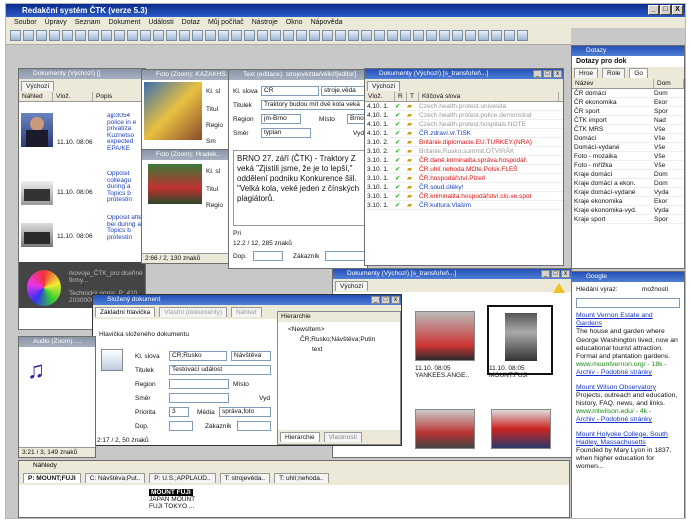 The width and height of the screenshot is (690, 521). I want to click on menu-dokument: Dokument, so click(124, 22).